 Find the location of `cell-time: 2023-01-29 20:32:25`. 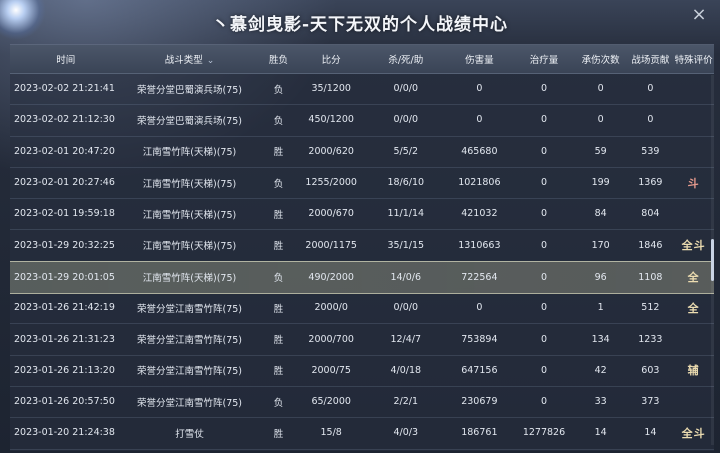

cell-time: 2023-01-29 20:32:25 is located at coordinates (64, 245).